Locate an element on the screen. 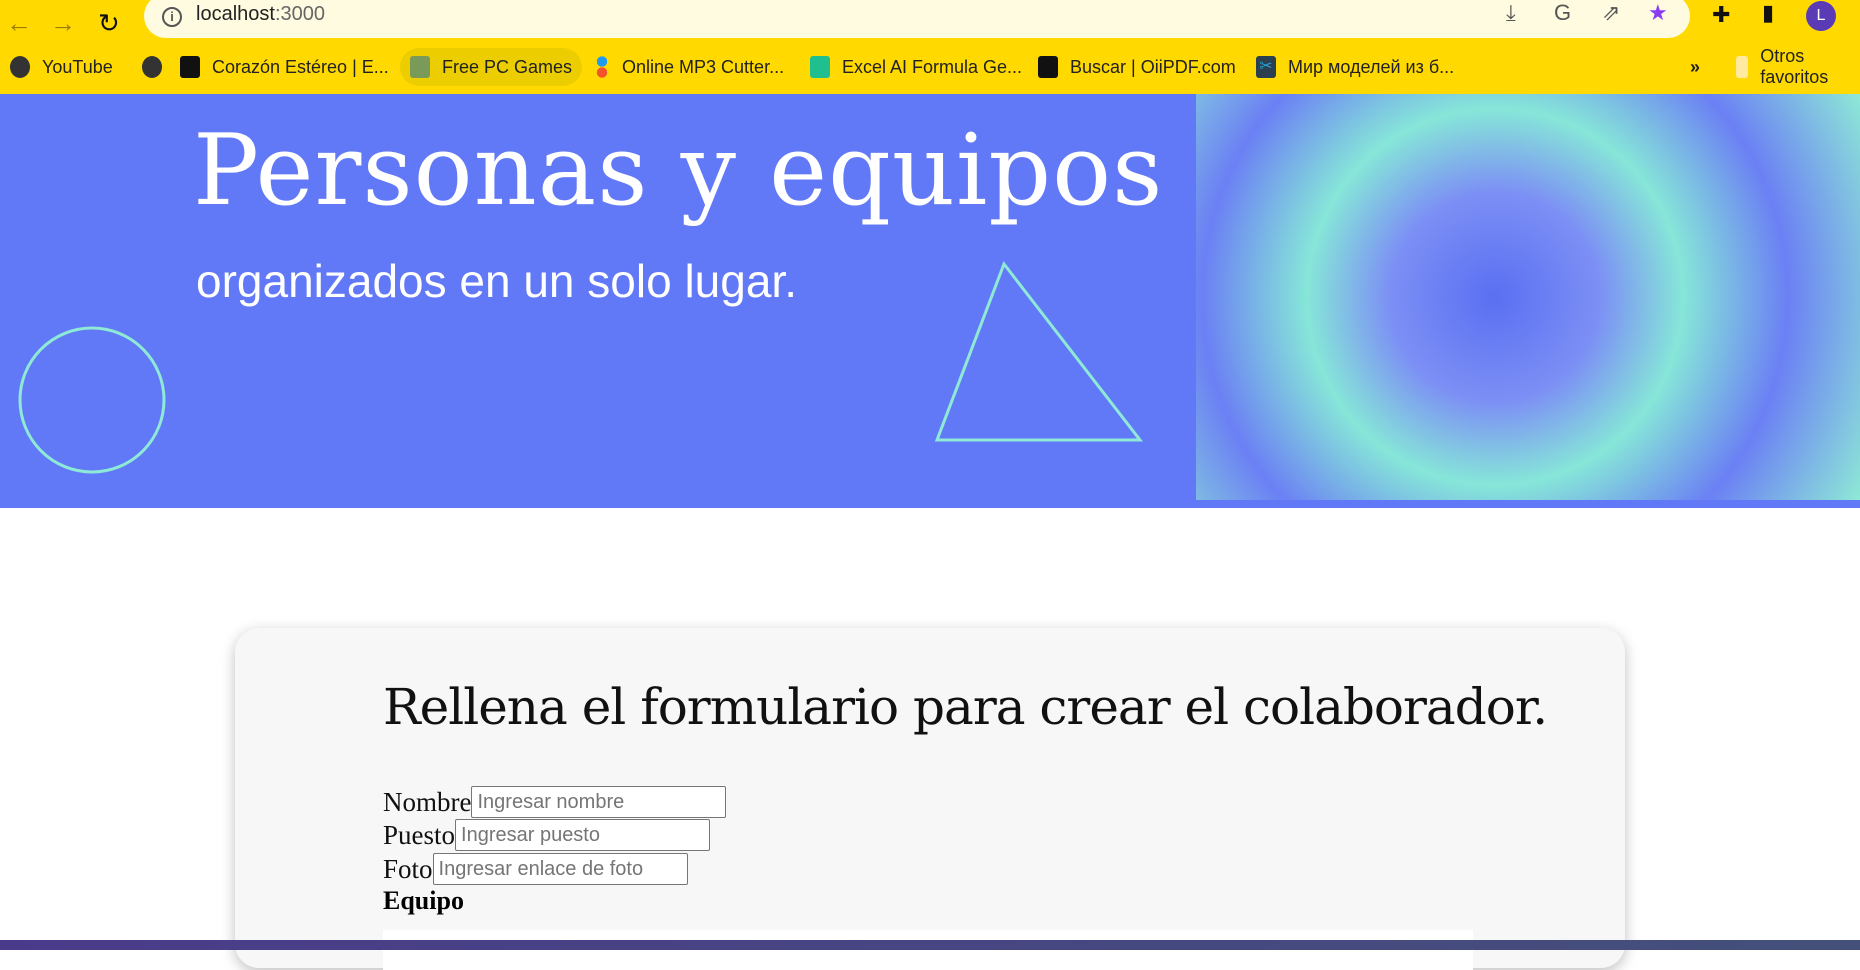 The height and width of the screenshot is (970, 1860). bookmark-label: YouTube is located at coordinates (77, 66).